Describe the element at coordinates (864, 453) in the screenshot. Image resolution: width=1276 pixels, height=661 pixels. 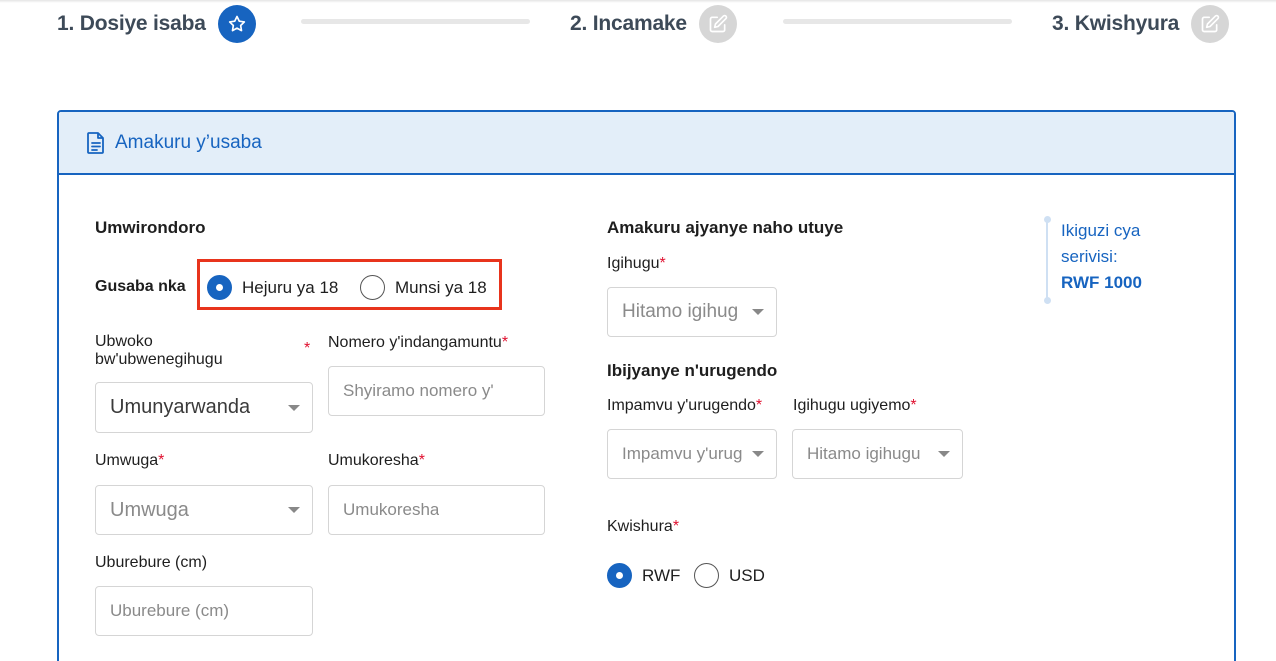
I see `destination-placeholder: Hitamo igihugu` at that location.